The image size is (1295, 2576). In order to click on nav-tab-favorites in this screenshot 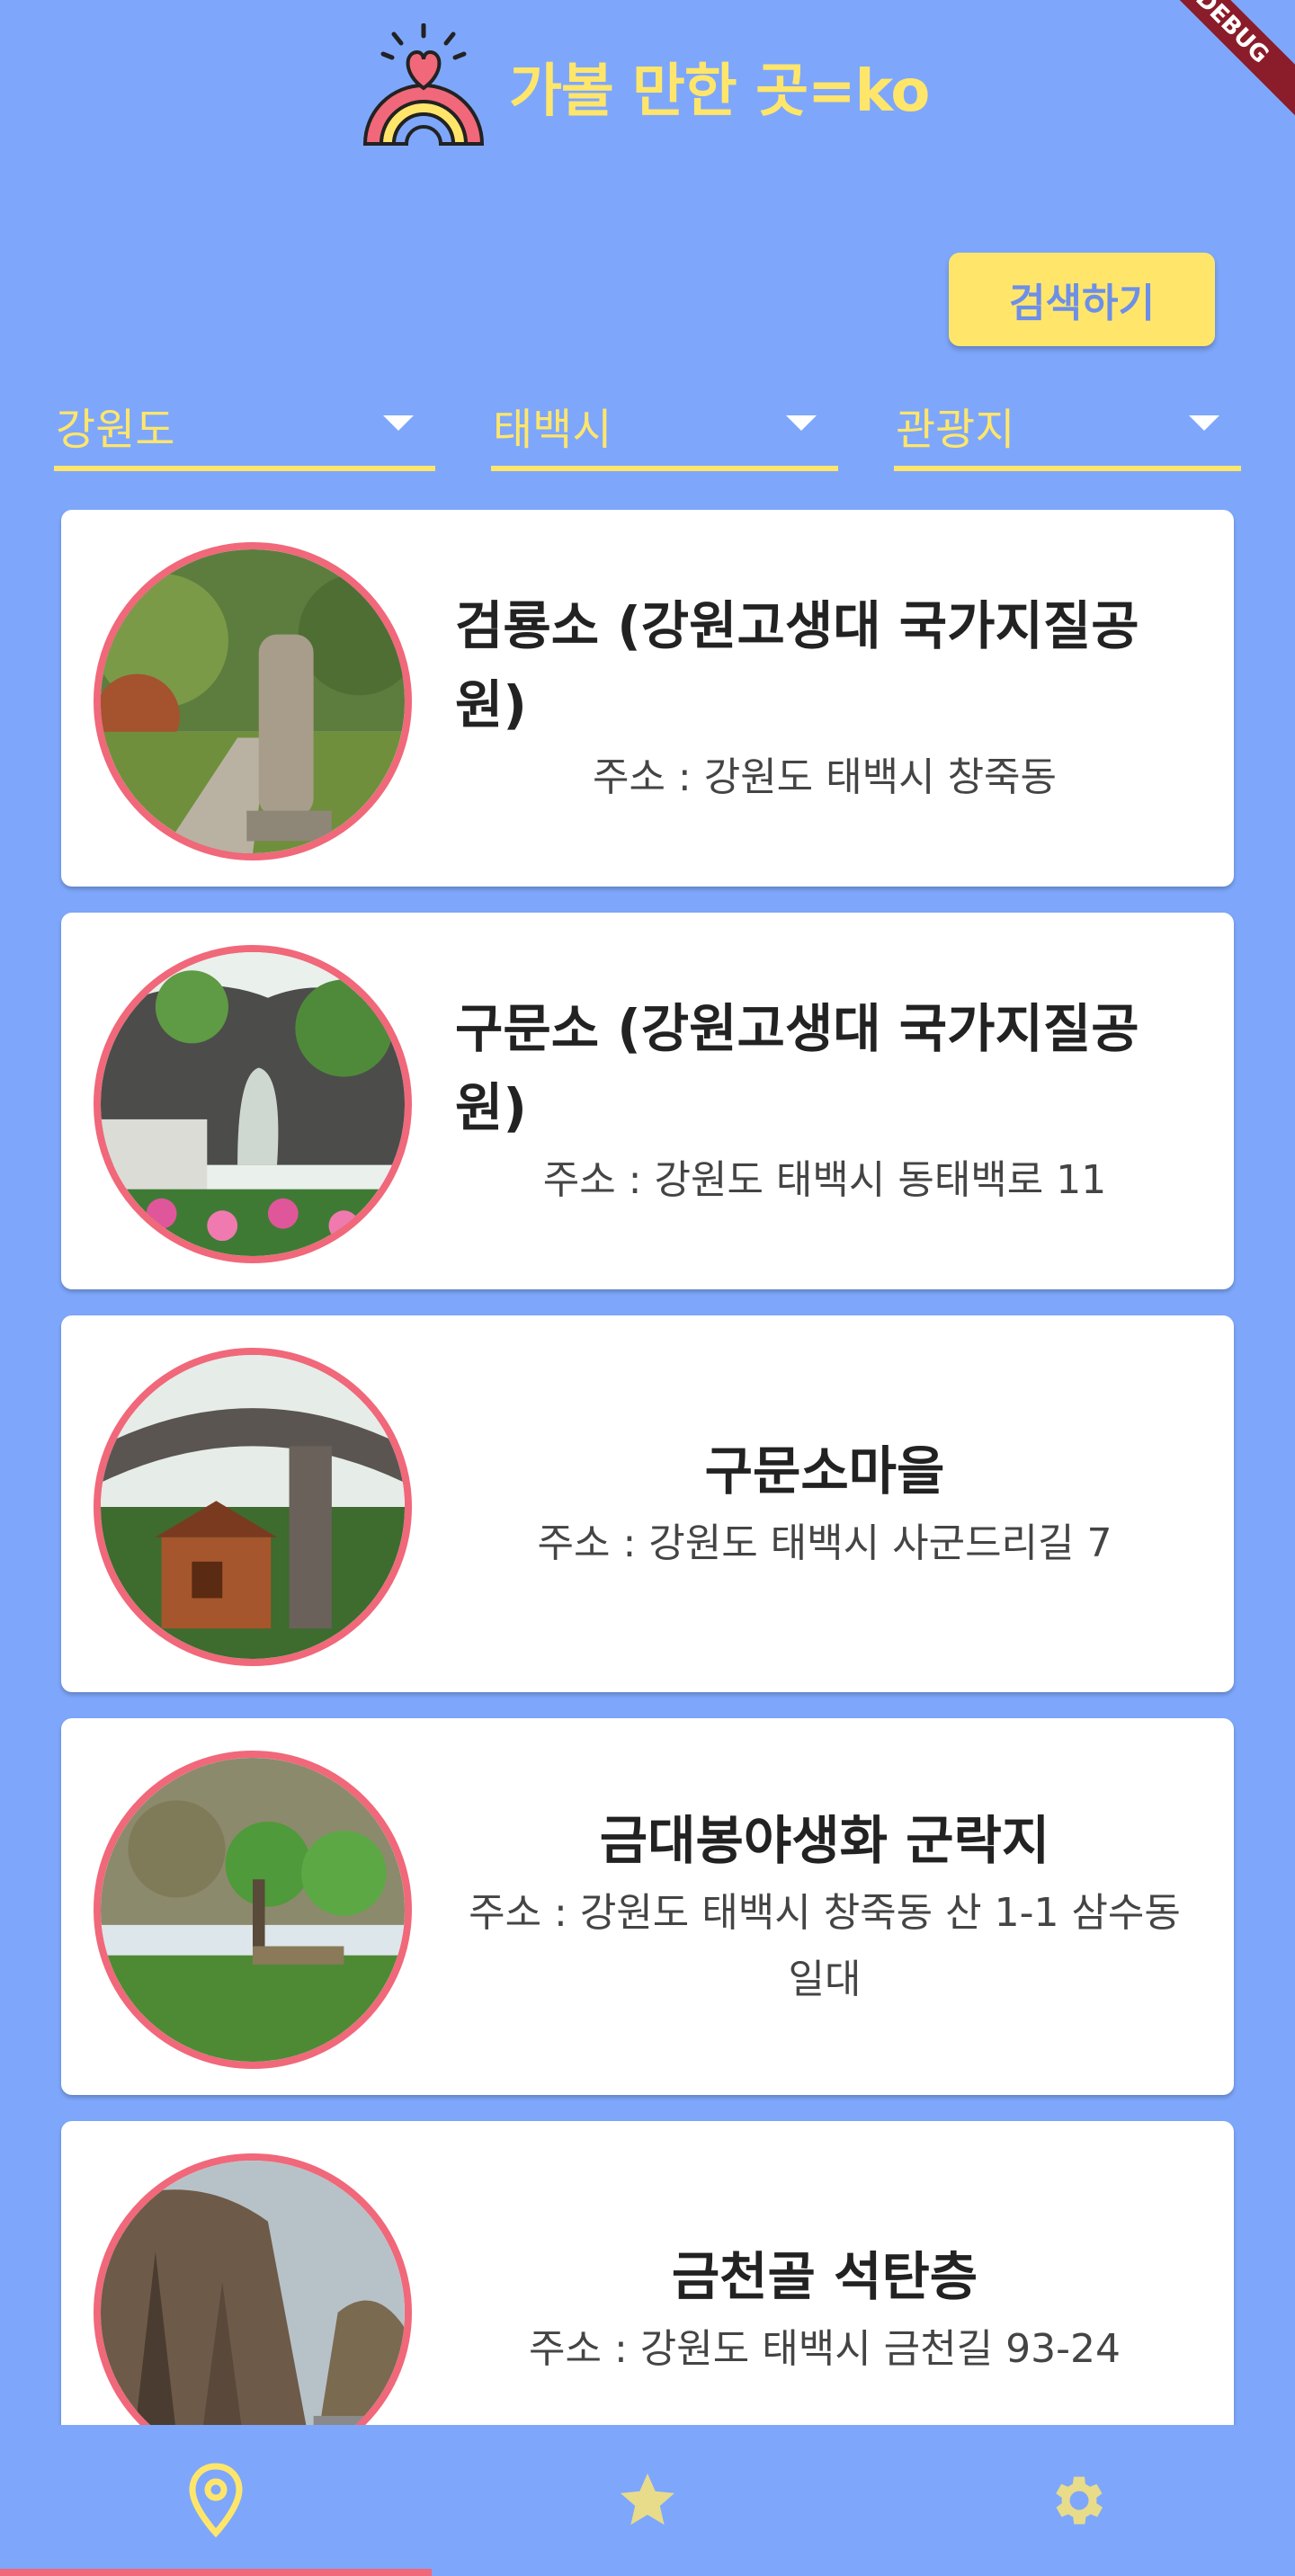, I will do `click(647, 2501)`.